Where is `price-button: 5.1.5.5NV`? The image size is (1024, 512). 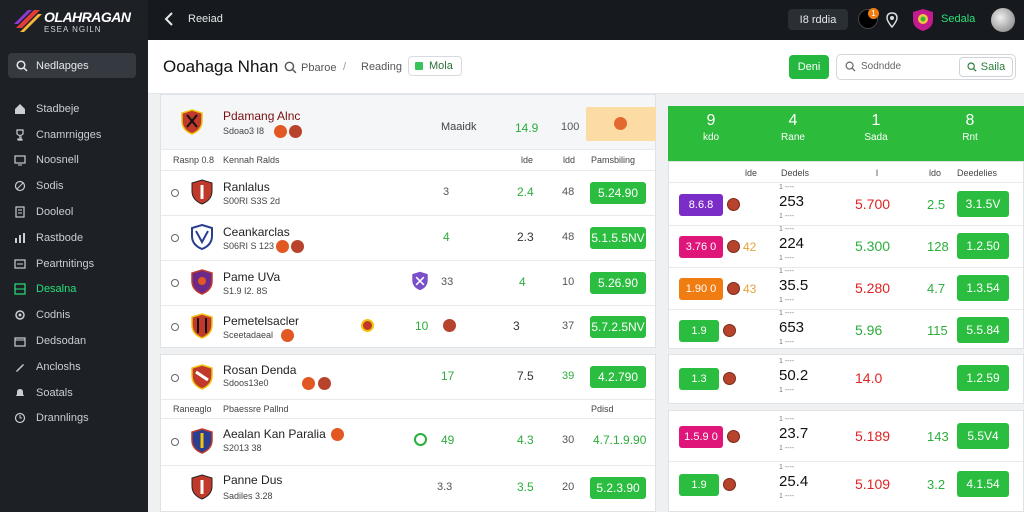
price-button: 5.1.5.5NV is located at coordinates (618, 238).